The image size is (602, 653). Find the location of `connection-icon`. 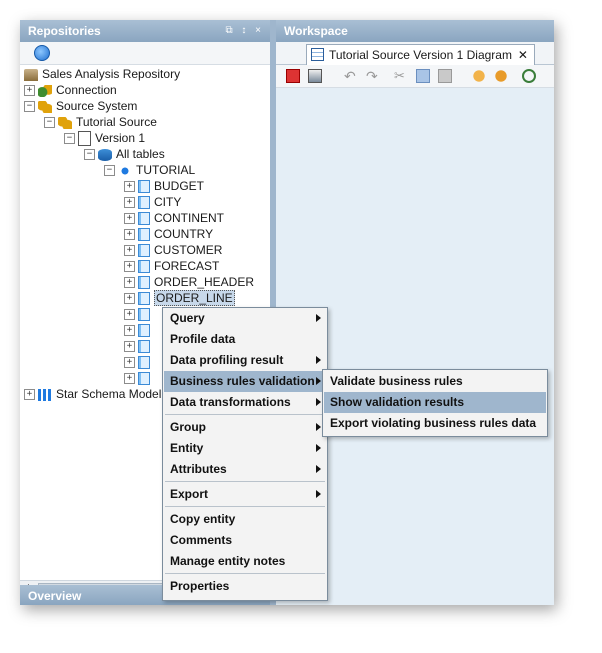

connection-icon is located at coordinates (45, 90).